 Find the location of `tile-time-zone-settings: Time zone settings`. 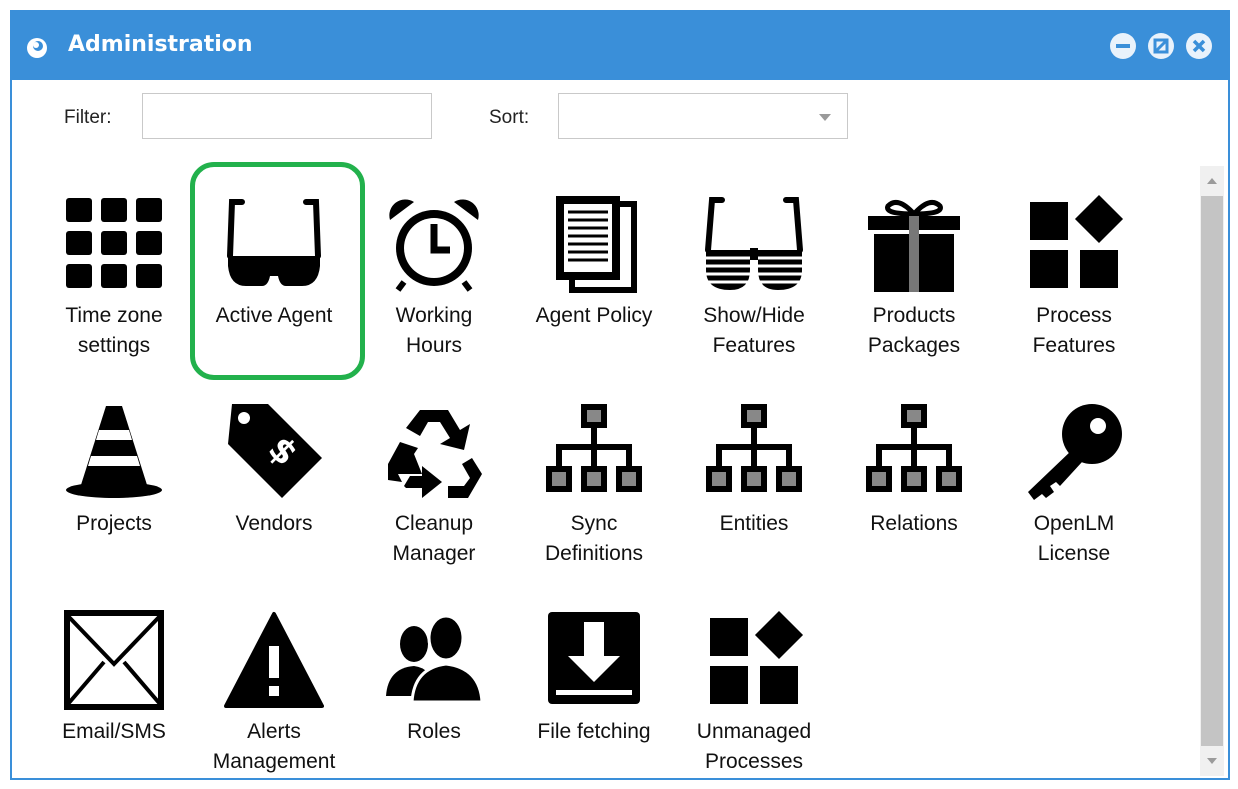

tile-time-zone-settings: Time zone settings is located at coordinates (114, 267).